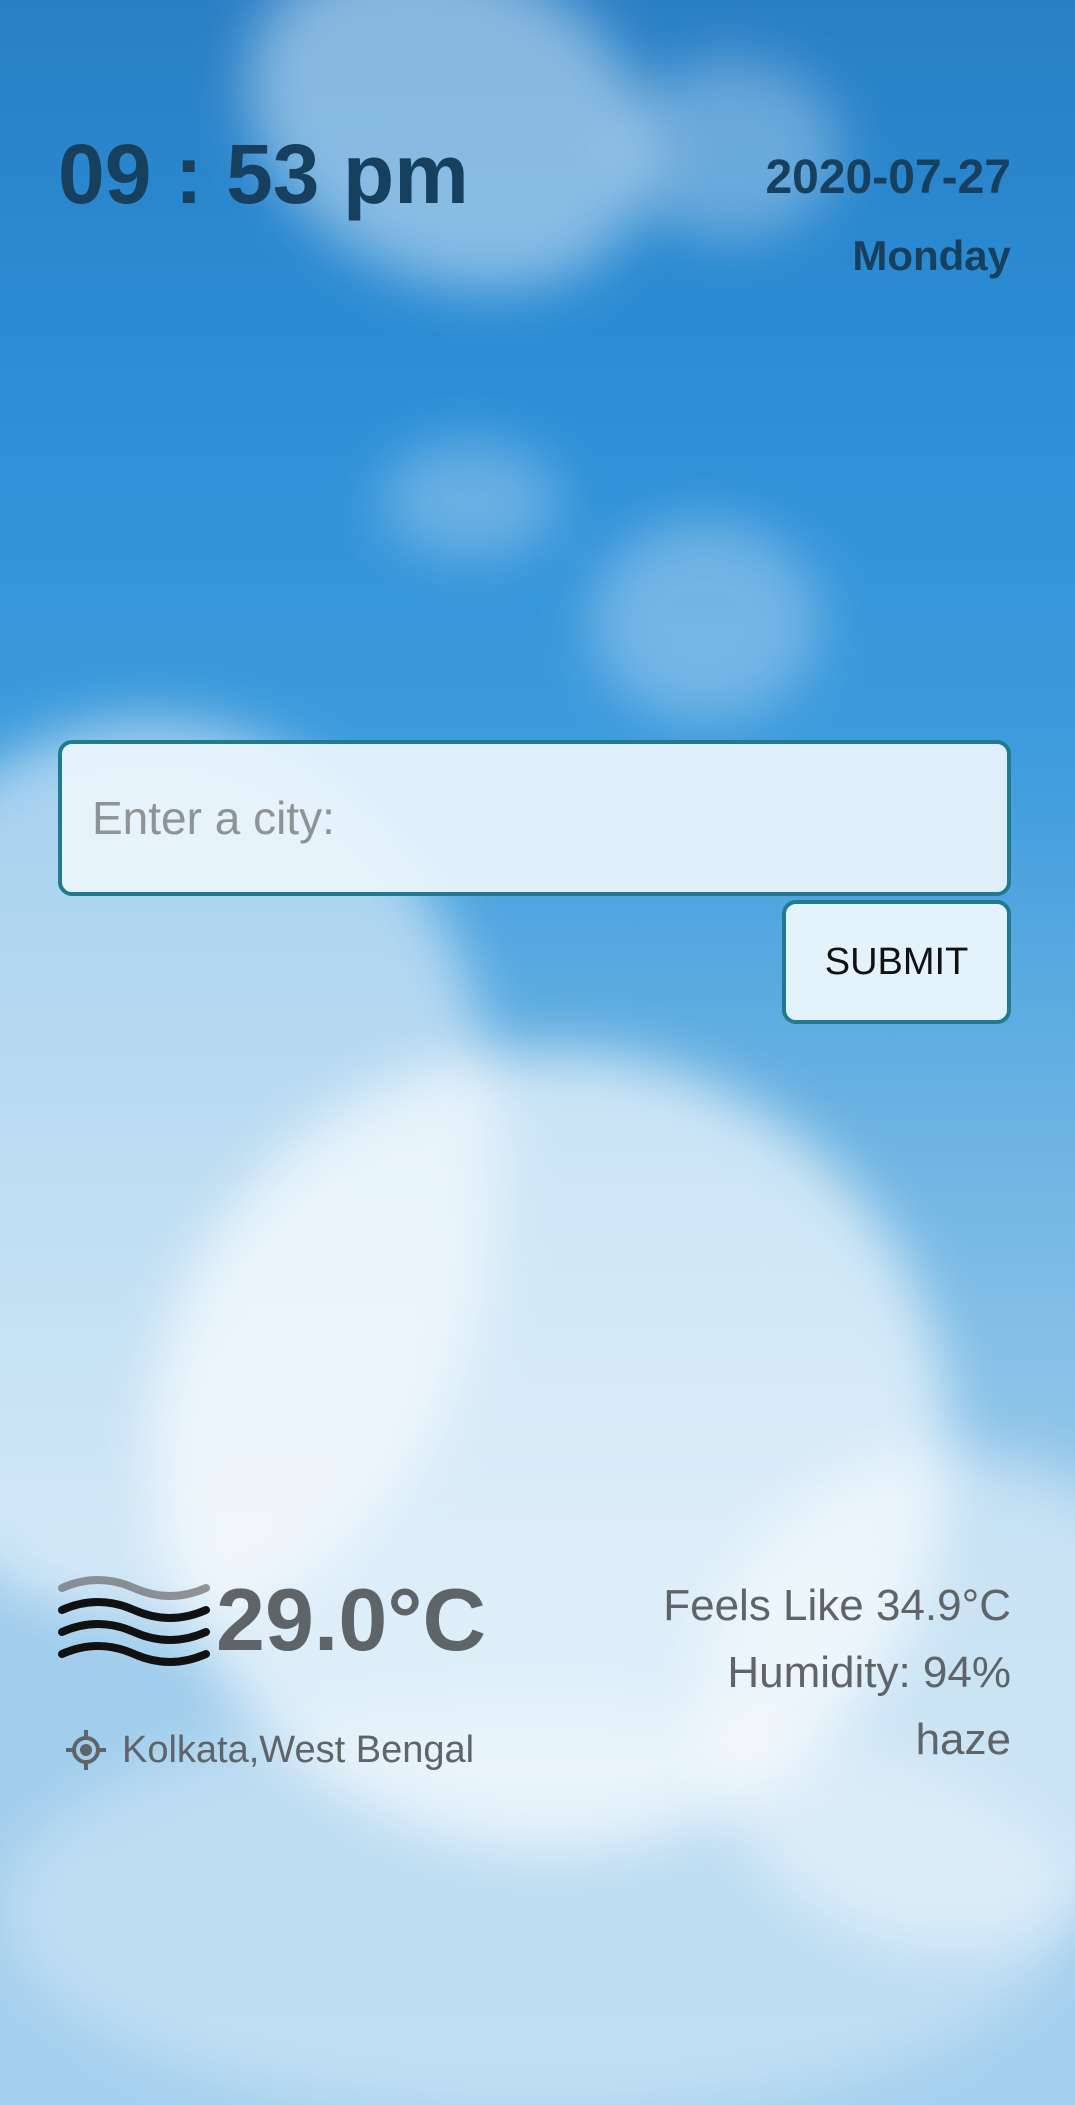  Describe the element at coordinates (869, 1672) in the screenshot. I see `humidity: Humidity: 94%` at that location.